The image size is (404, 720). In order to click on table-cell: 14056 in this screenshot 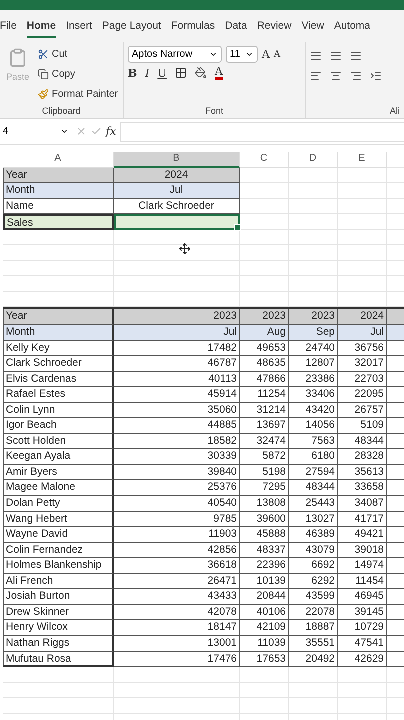, I will do `click(313, 426)`.